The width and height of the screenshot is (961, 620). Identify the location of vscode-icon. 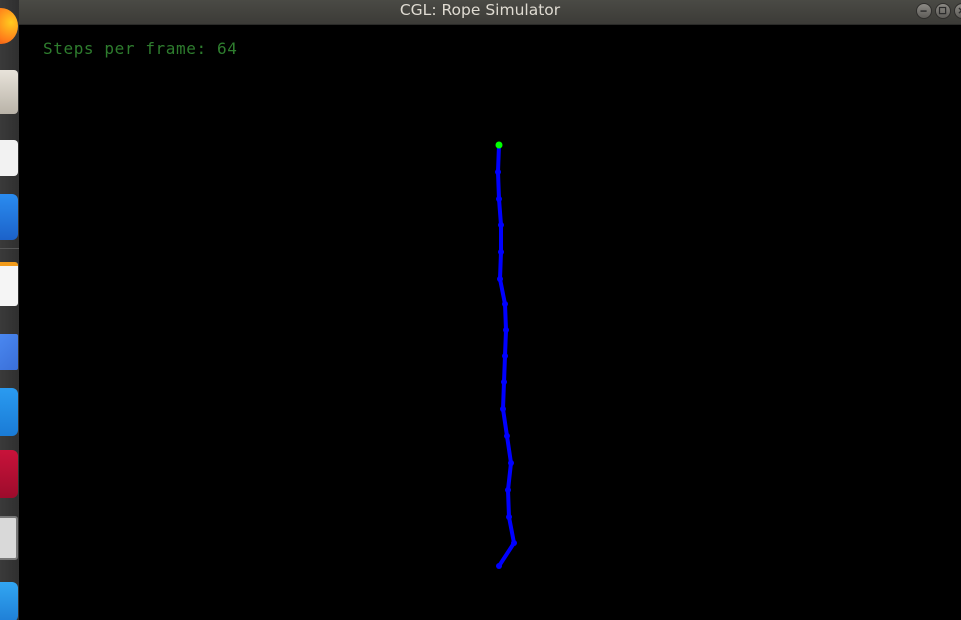
(9, 412).